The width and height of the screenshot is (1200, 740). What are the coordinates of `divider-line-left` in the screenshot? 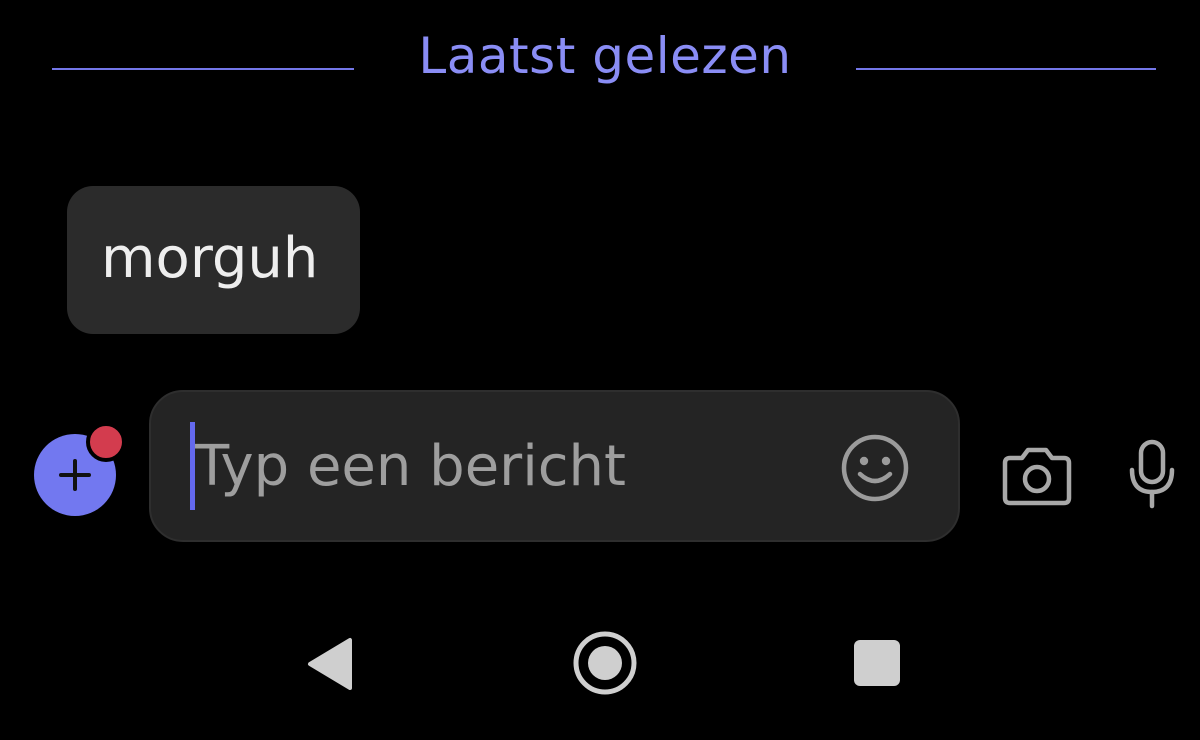 It's located at (203, 69).